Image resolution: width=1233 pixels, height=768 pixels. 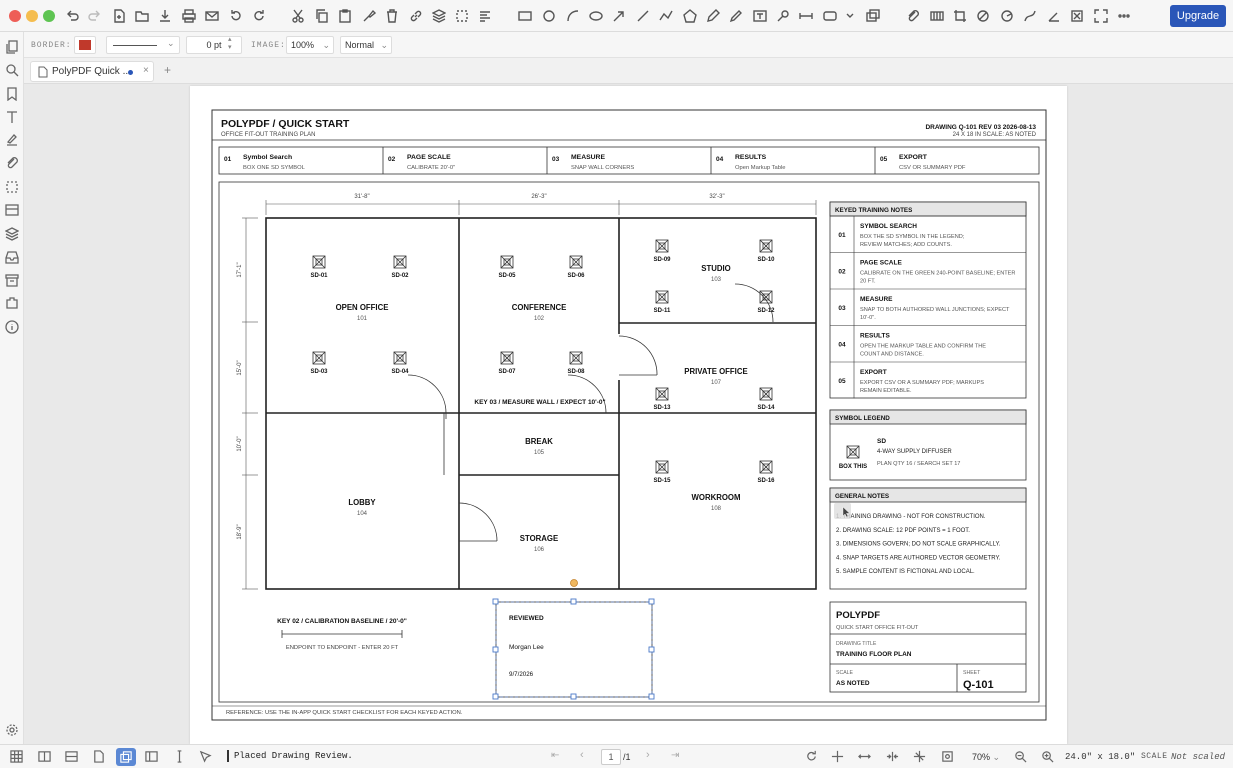 I want to click on scale-value: Not scaled, so click(x=1198, y=757).